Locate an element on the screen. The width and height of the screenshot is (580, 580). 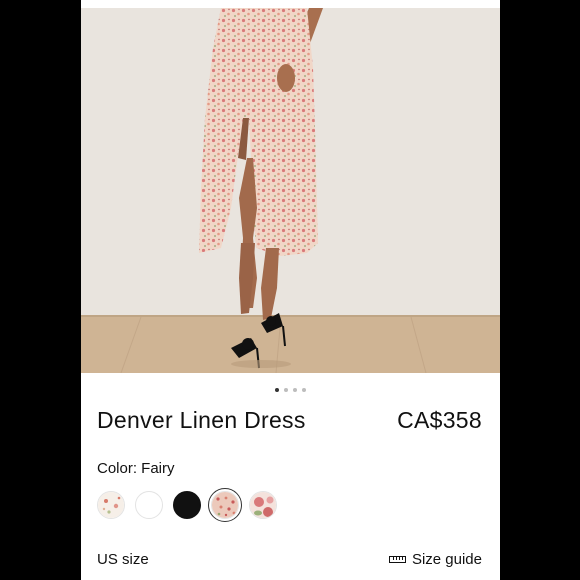
product-price: CA$358 is located at coordinates (439, 420).